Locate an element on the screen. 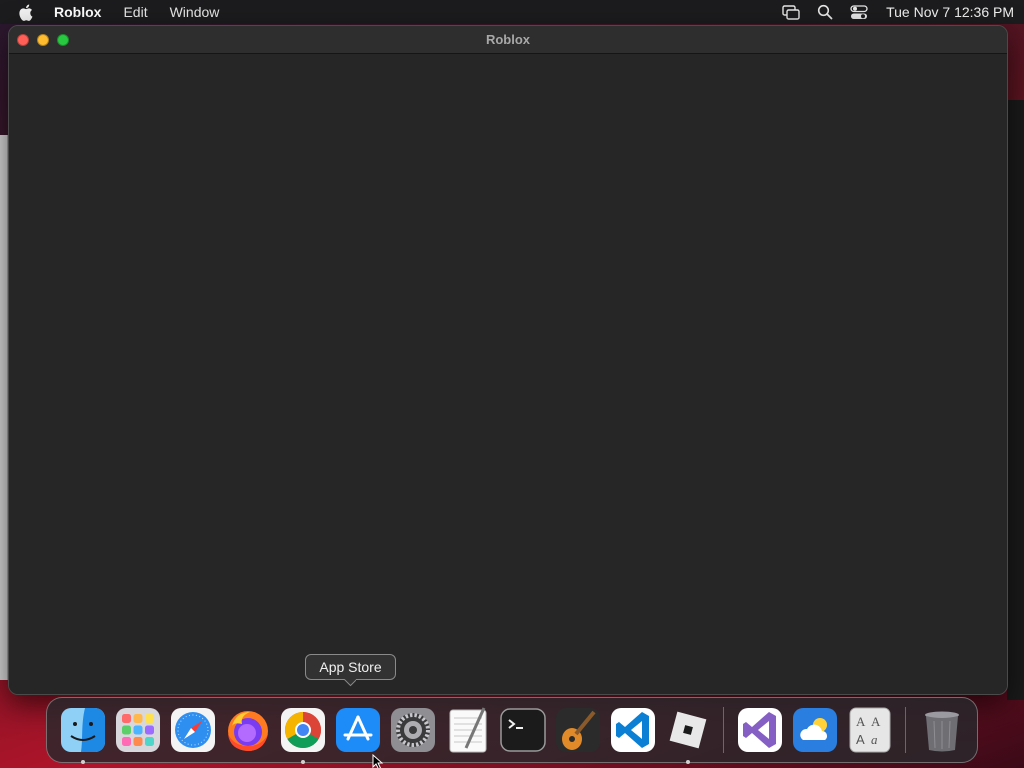  roblox-icon is located at coordinates (687, 730).